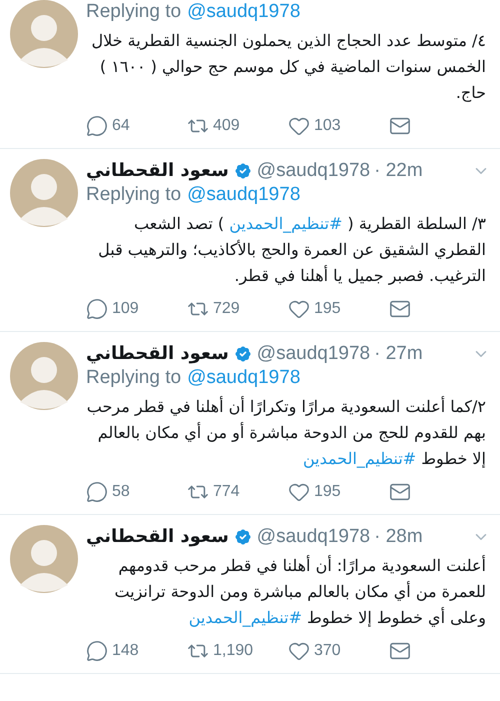  What do you see at coordinates (121, 126) in the screenshot?
I see `action-count: 64` at bounding box center [121, 126].